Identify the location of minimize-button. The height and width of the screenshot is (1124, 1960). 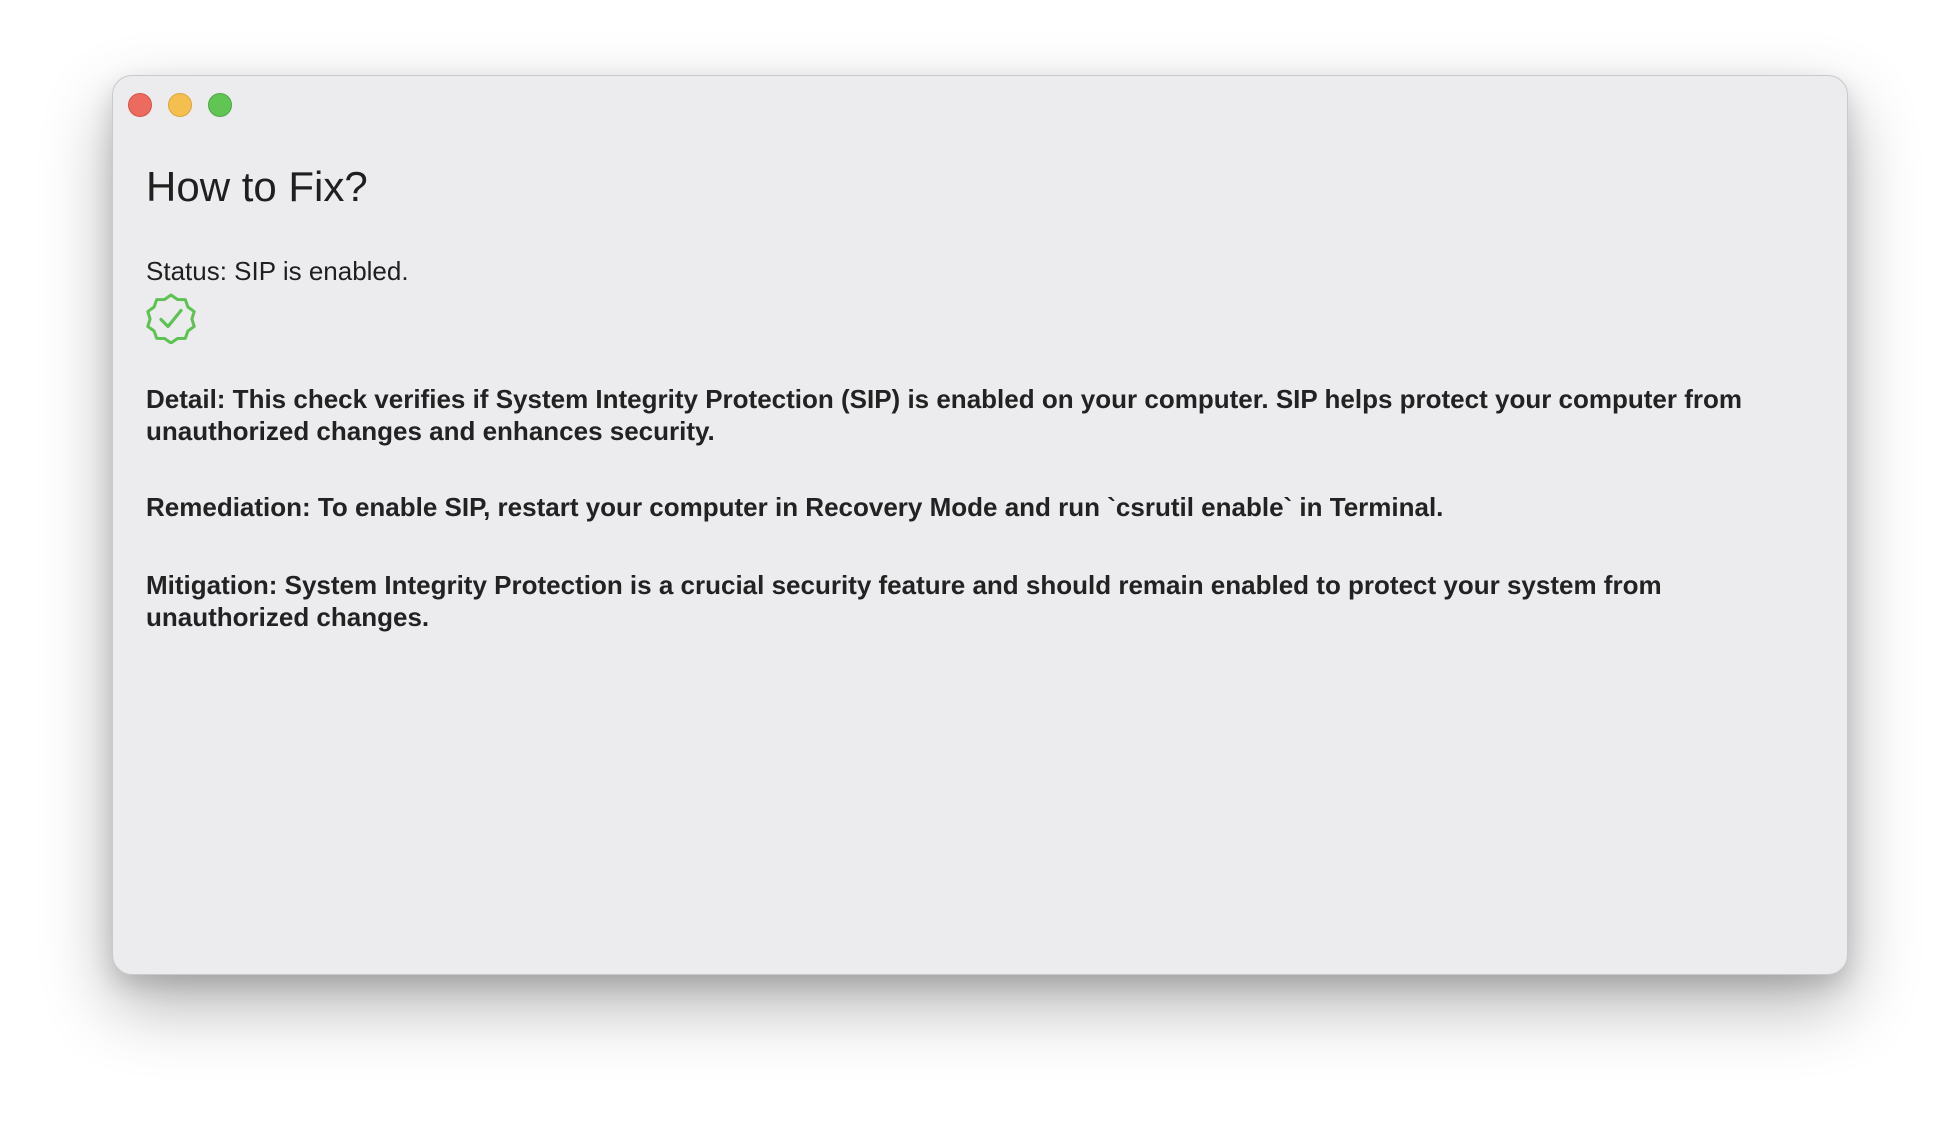
(180, 105).